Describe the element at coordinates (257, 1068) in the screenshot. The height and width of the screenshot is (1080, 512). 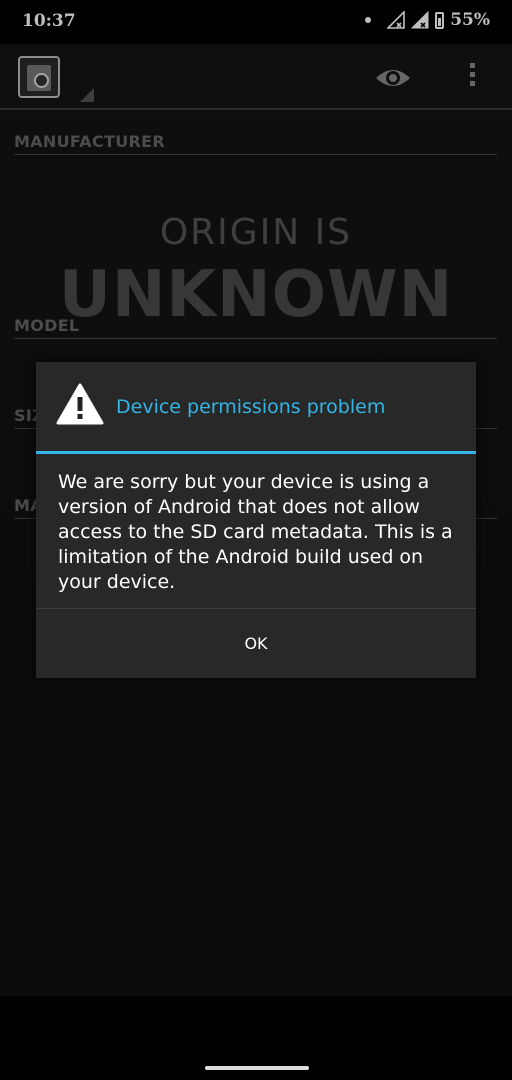
I see `home-gesture-handle` at that location.